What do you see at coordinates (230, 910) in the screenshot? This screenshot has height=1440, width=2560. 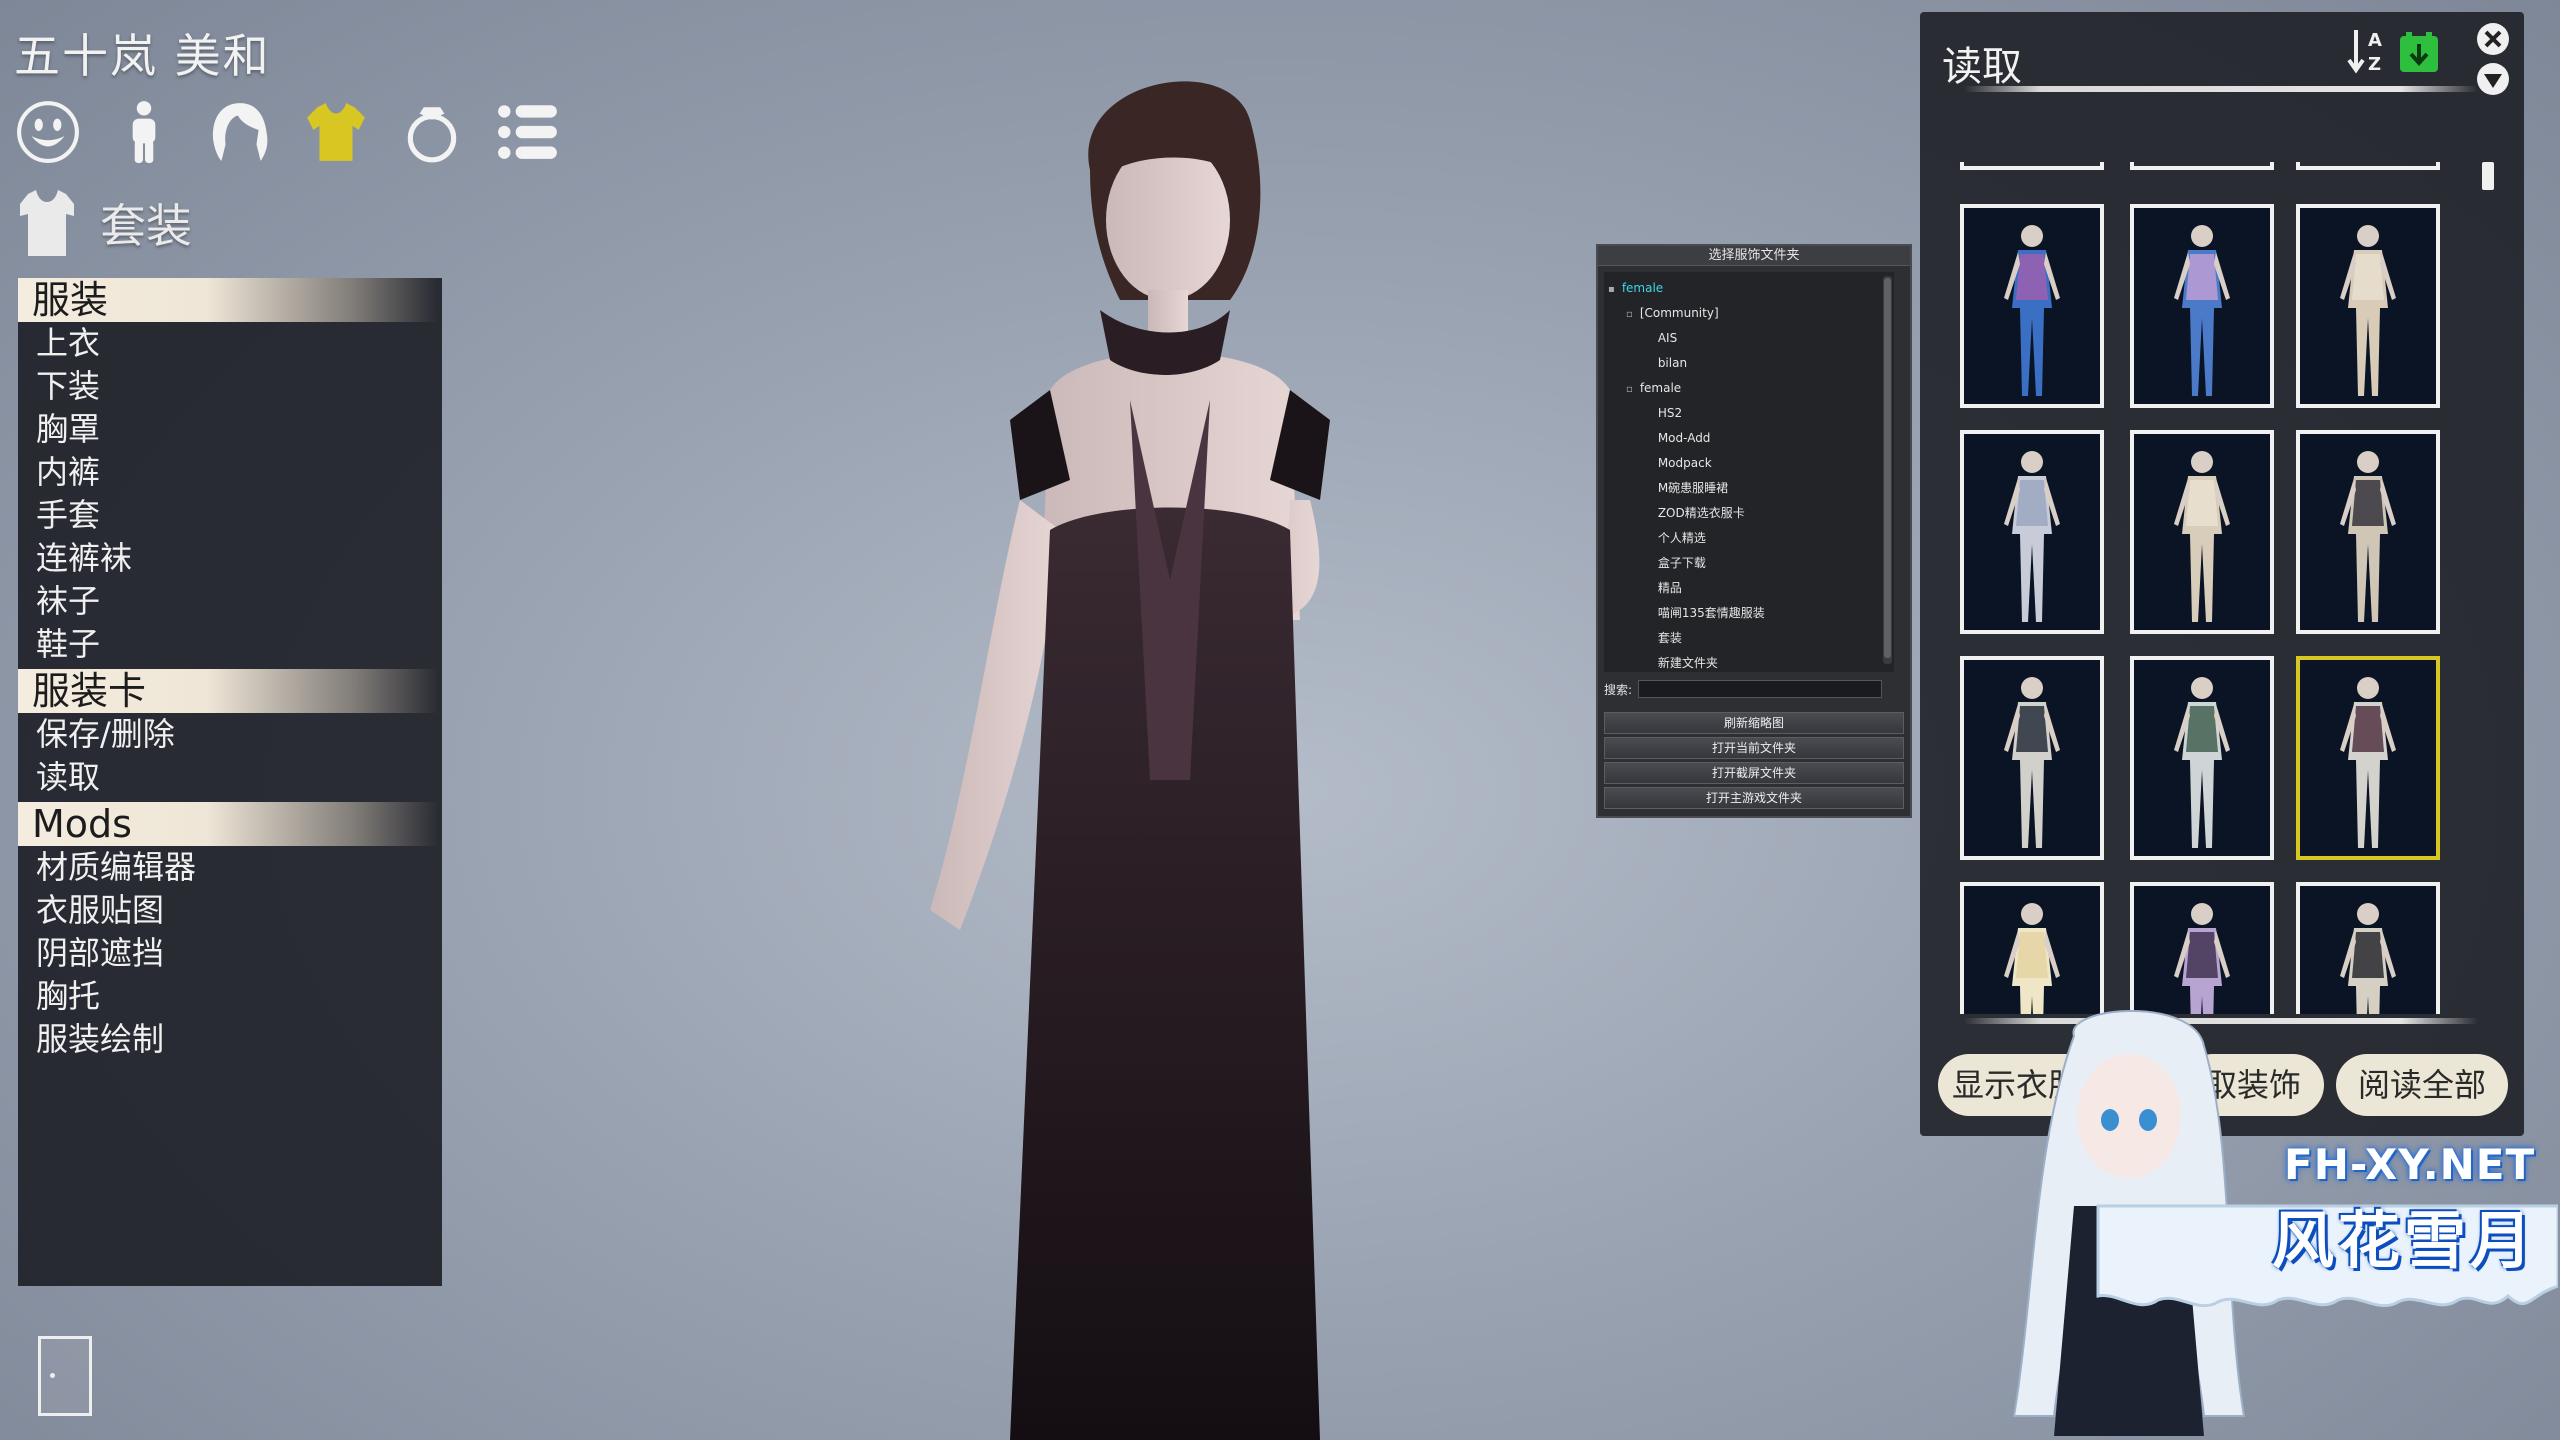 I see `menu-item-clothes-texture: 衣服贴图` at bounding box center [230, 910].